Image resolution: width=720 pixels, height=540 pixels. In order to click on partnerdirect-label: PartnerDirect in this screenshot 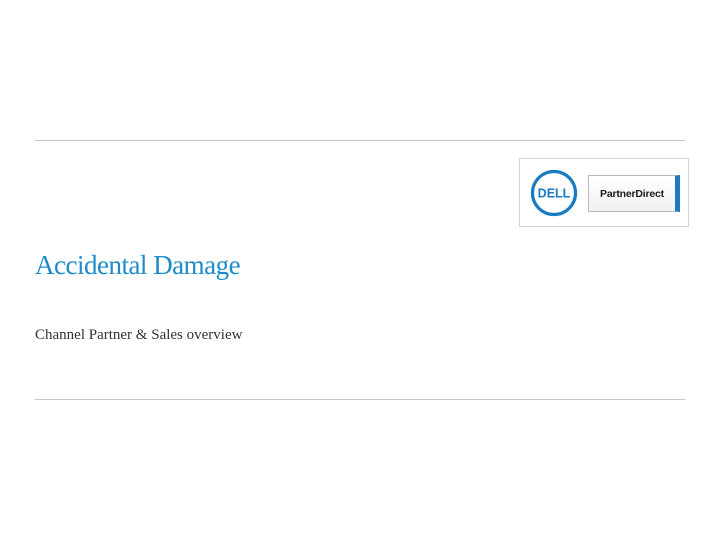, I will do `click(632, 193)`.